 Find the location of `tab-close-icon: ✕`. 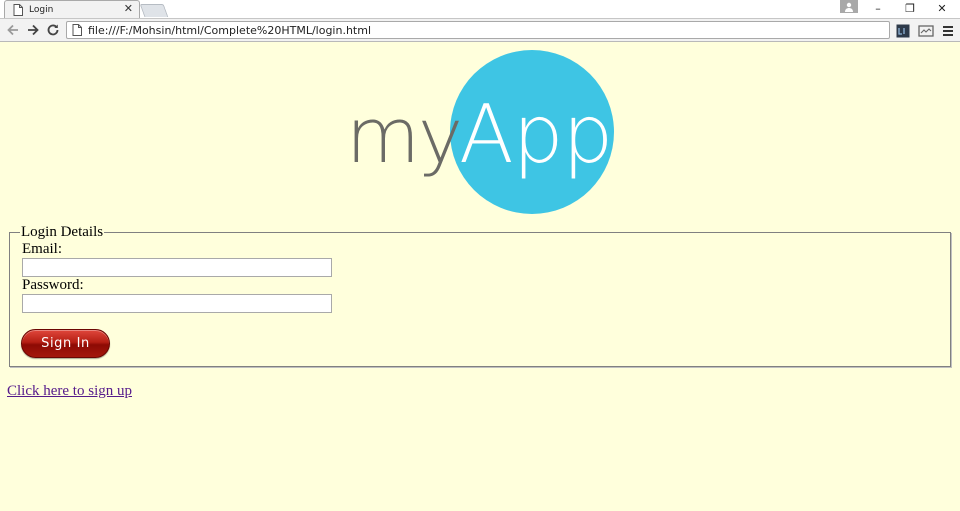

tab-close-icon: ✕ is located at coordinates (128, 9).